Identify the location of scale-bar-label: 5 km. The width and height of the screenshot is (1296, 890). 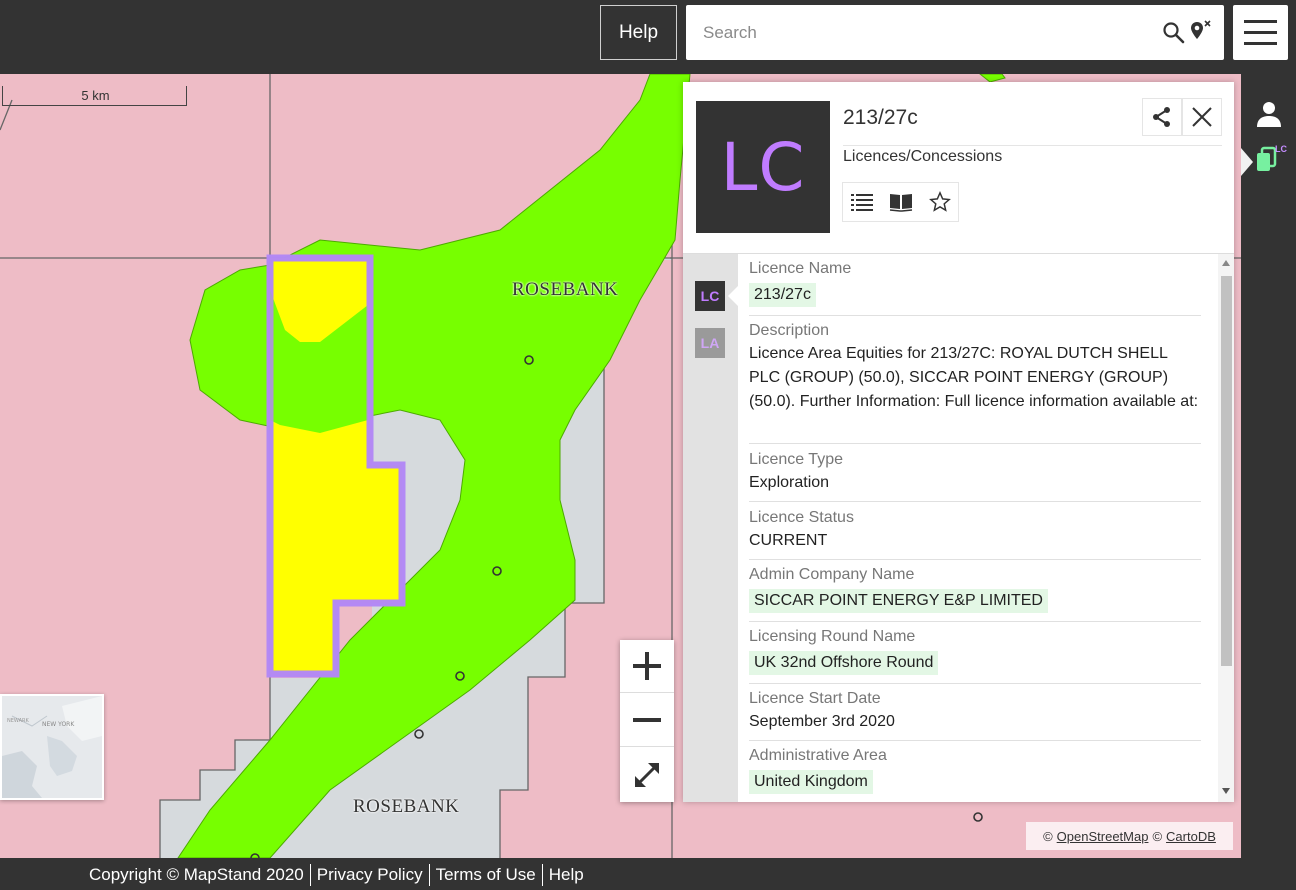
(95, 95).